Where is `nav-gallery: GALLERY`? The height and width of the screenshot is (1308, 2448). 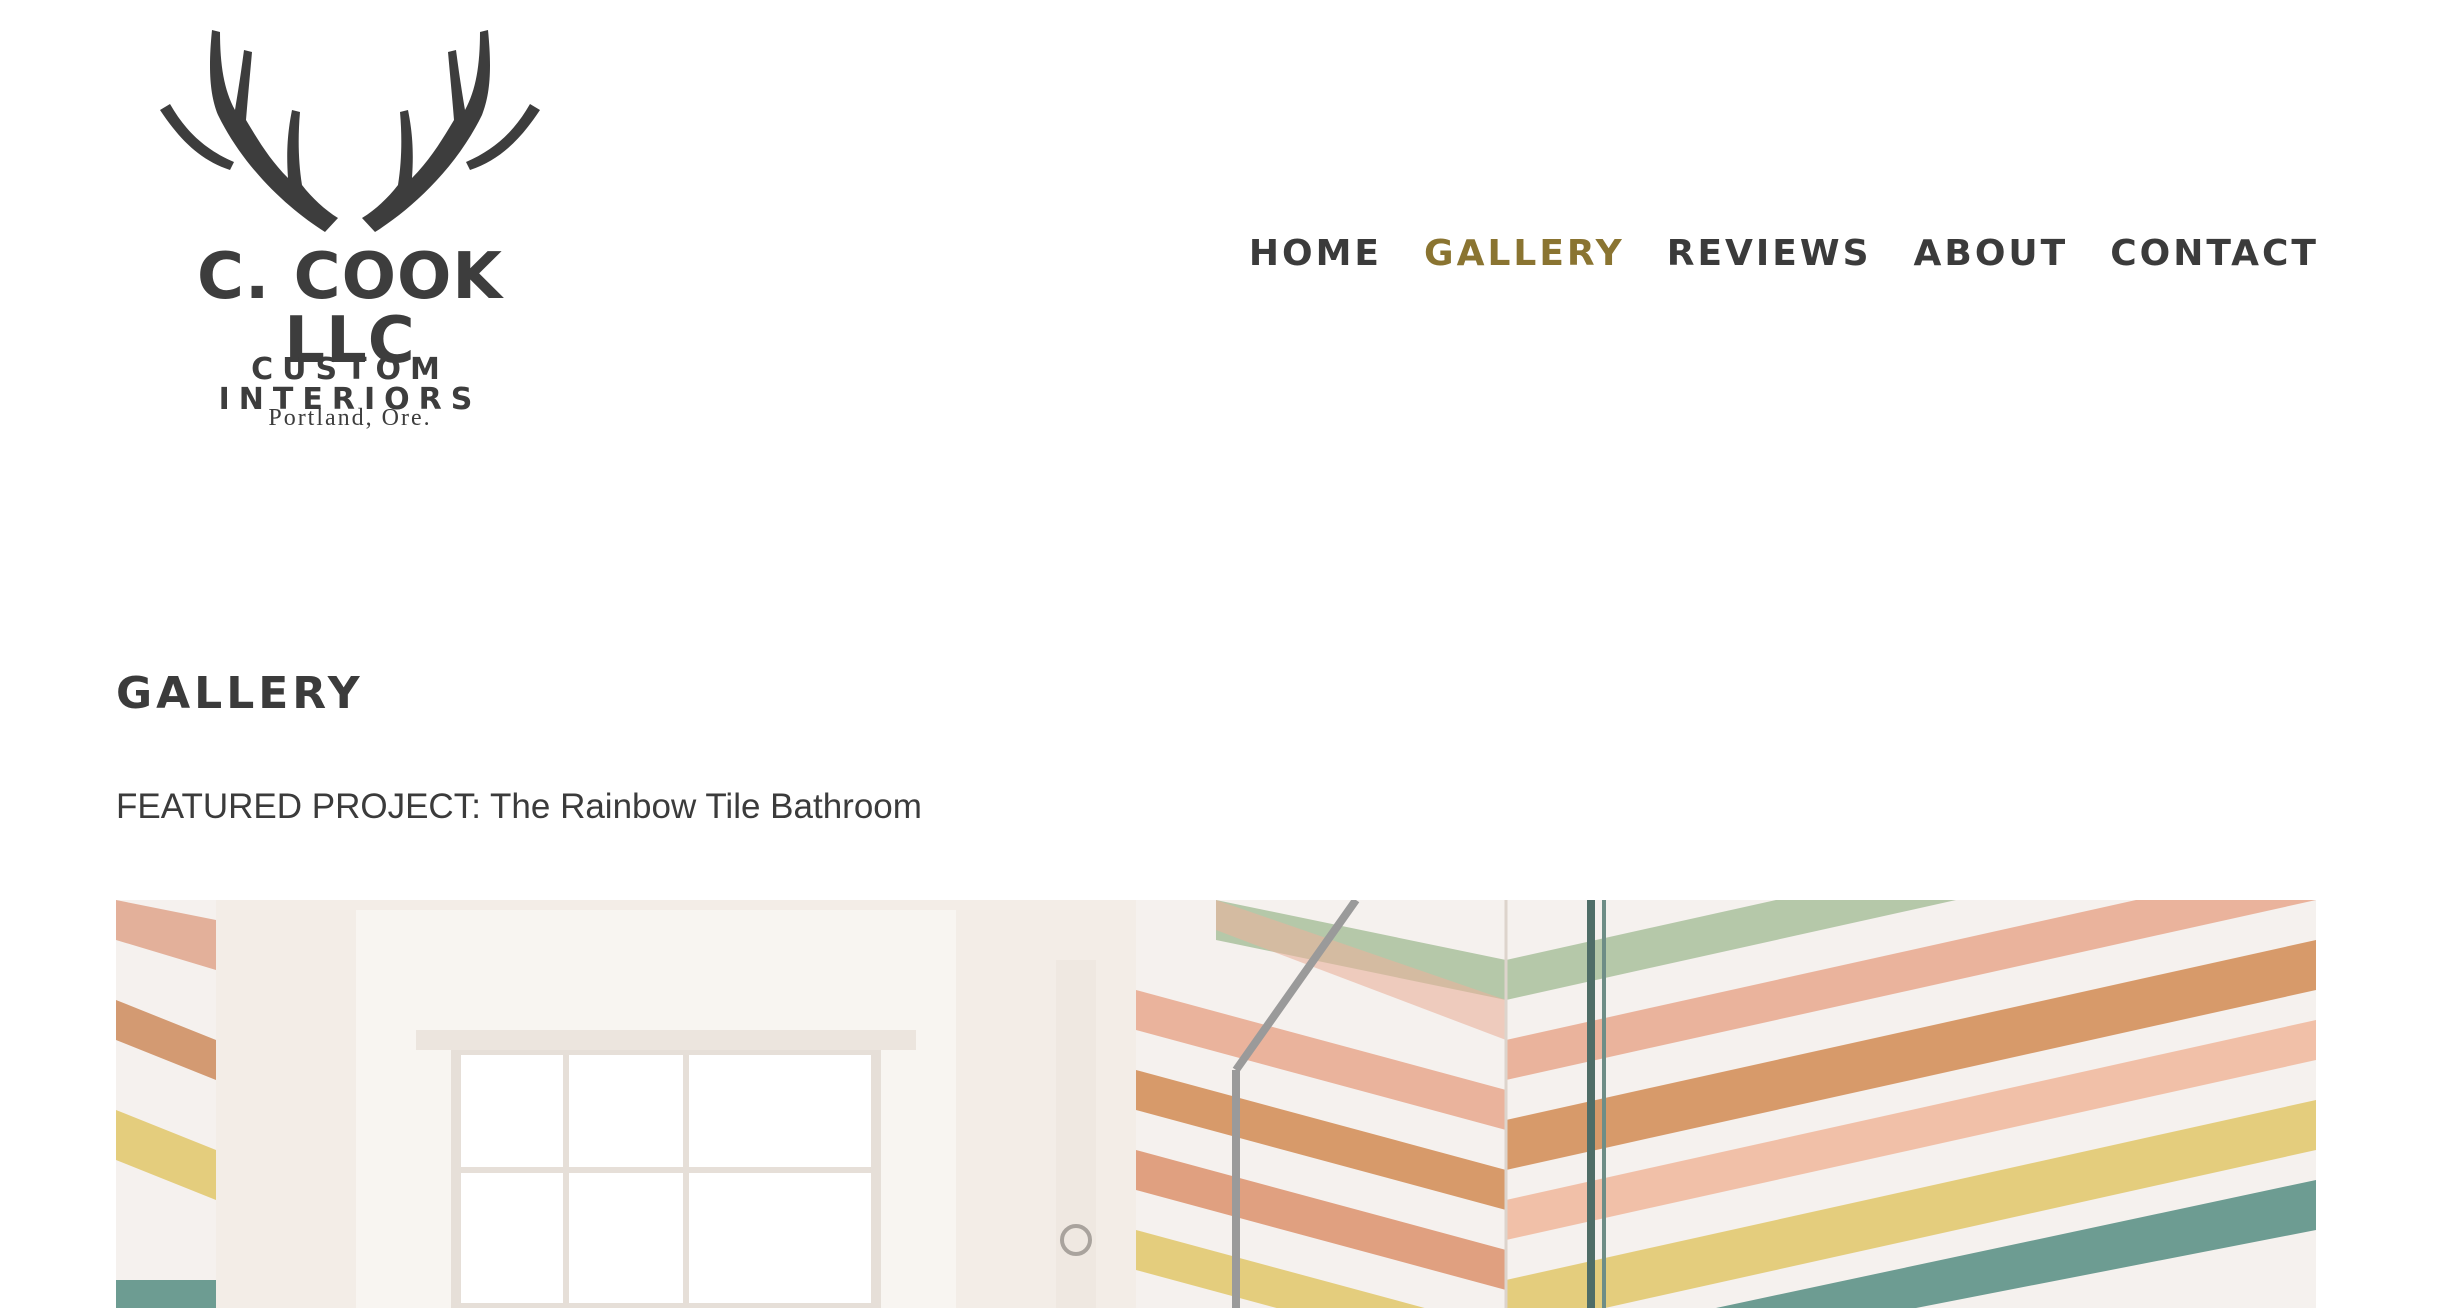 nav-gallery: GALLERY is located at coordinates (1524, 254).